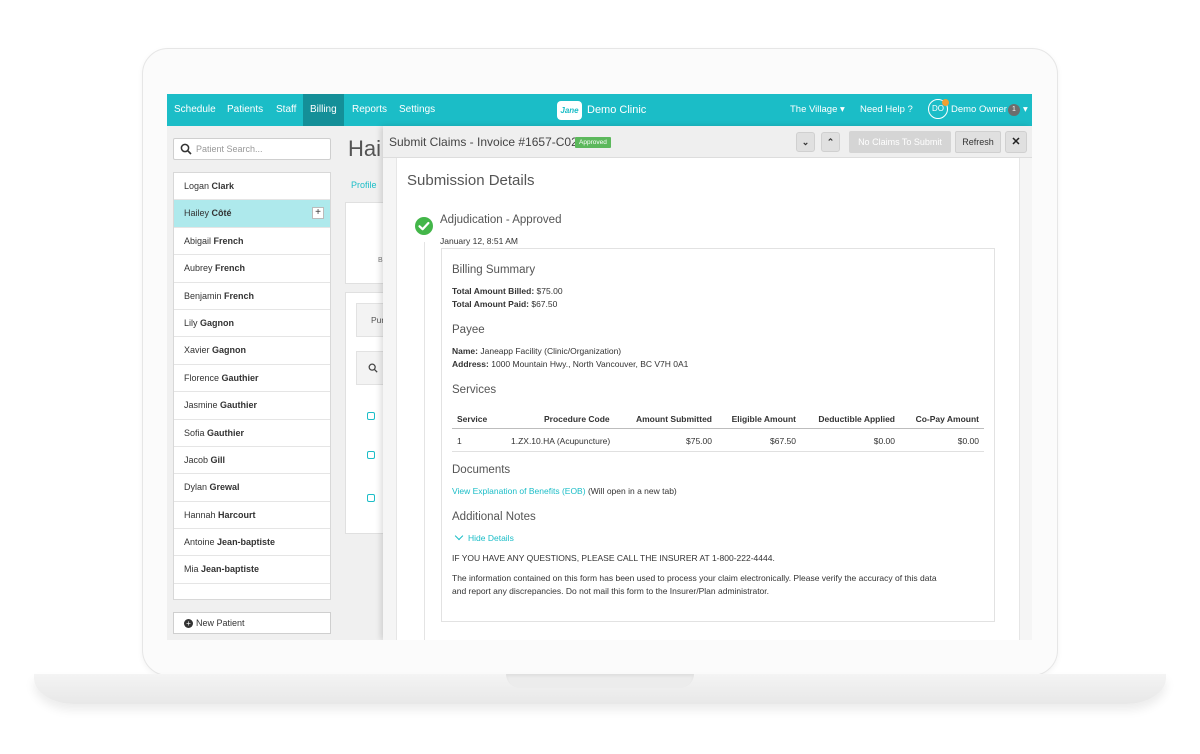 This screenshot has height=754, width=1200. What do you see at coordinates (197, 350) in the screenshot?
I see `patient-first-name: Xavier` at bounding box center [197, 350].